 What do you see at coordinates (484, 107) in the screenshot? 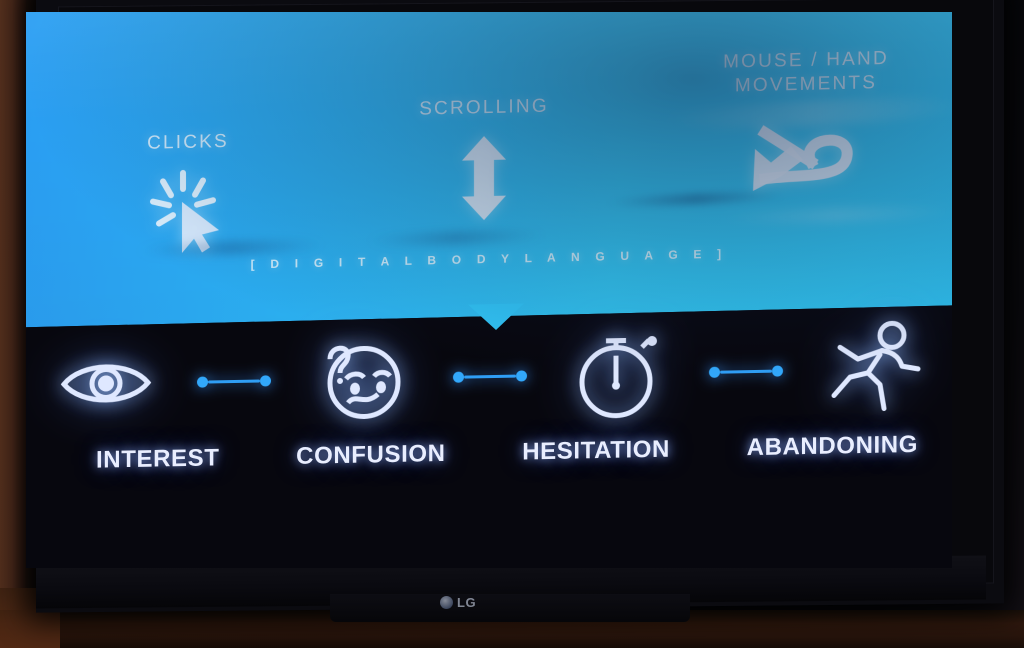
I see `signal-scrolling-label: SCROLLING` at bounding box center [484, 107].